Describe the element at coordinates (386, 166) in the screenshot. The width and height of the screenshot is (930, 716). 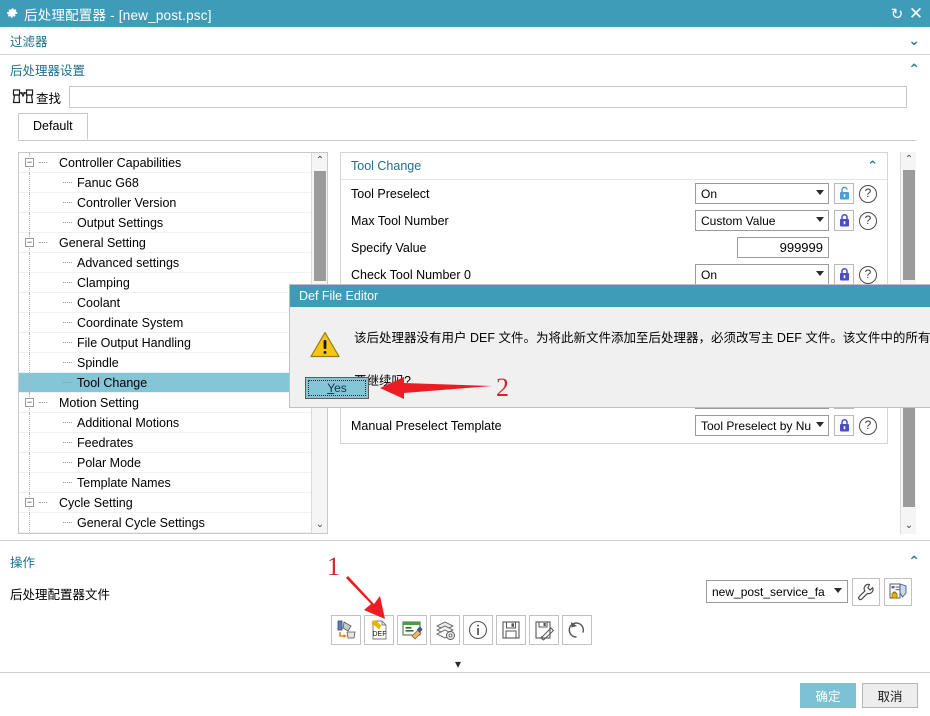
I see `group-title: Tool Change` at that location.